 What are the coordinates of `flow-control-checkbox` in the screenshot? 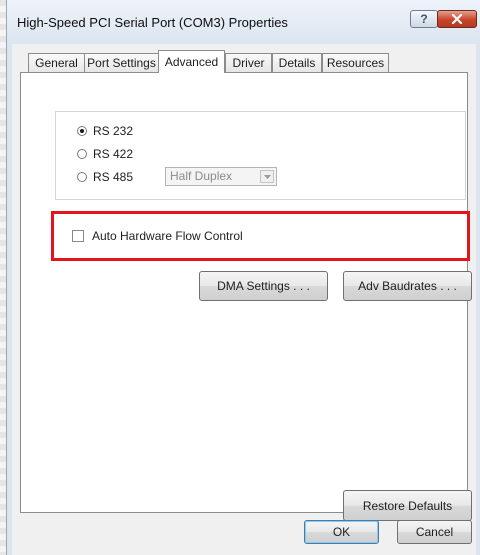 It's located at (78, 236).